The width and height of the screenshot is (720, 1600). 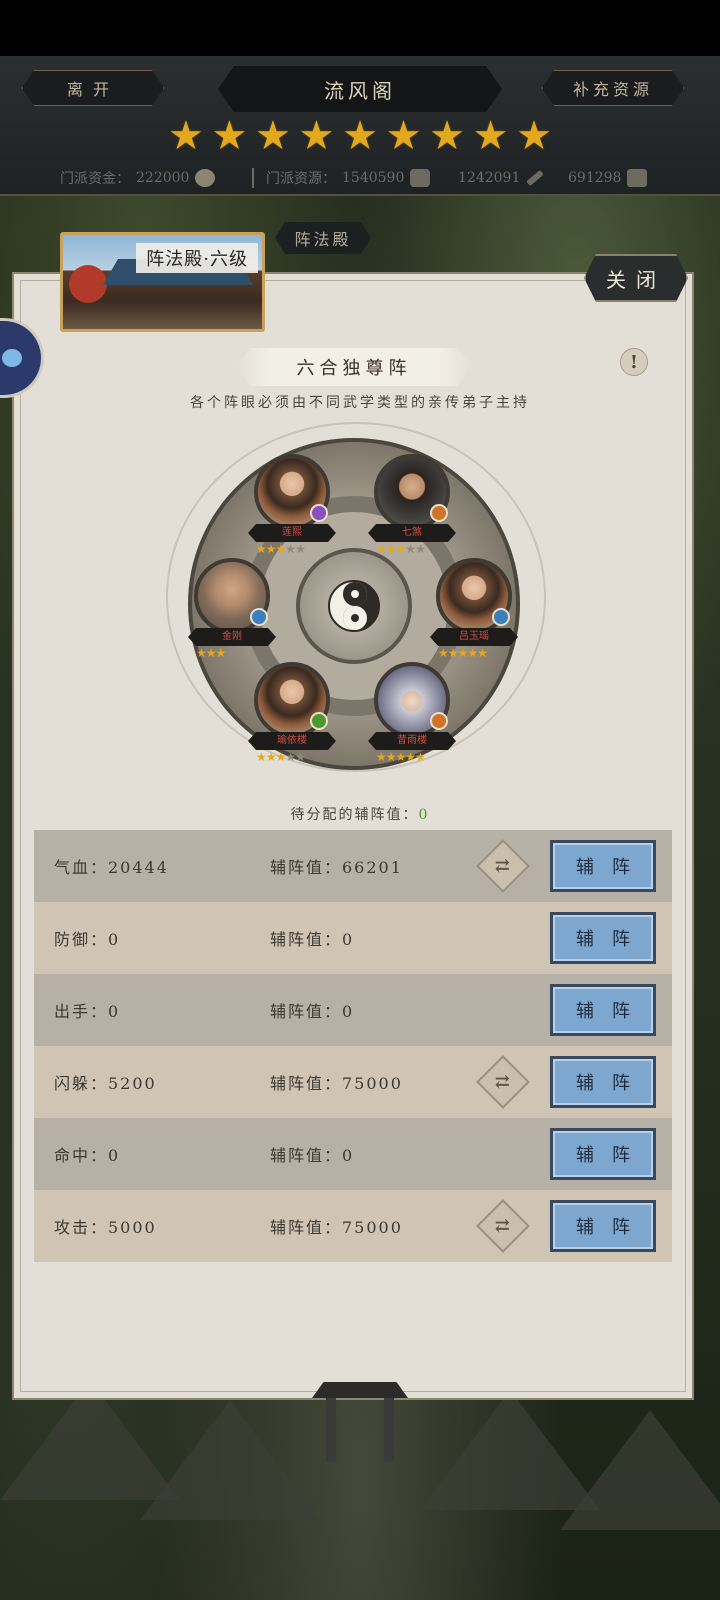 I want to click on info-icon: !, so click(x=634, y=362).